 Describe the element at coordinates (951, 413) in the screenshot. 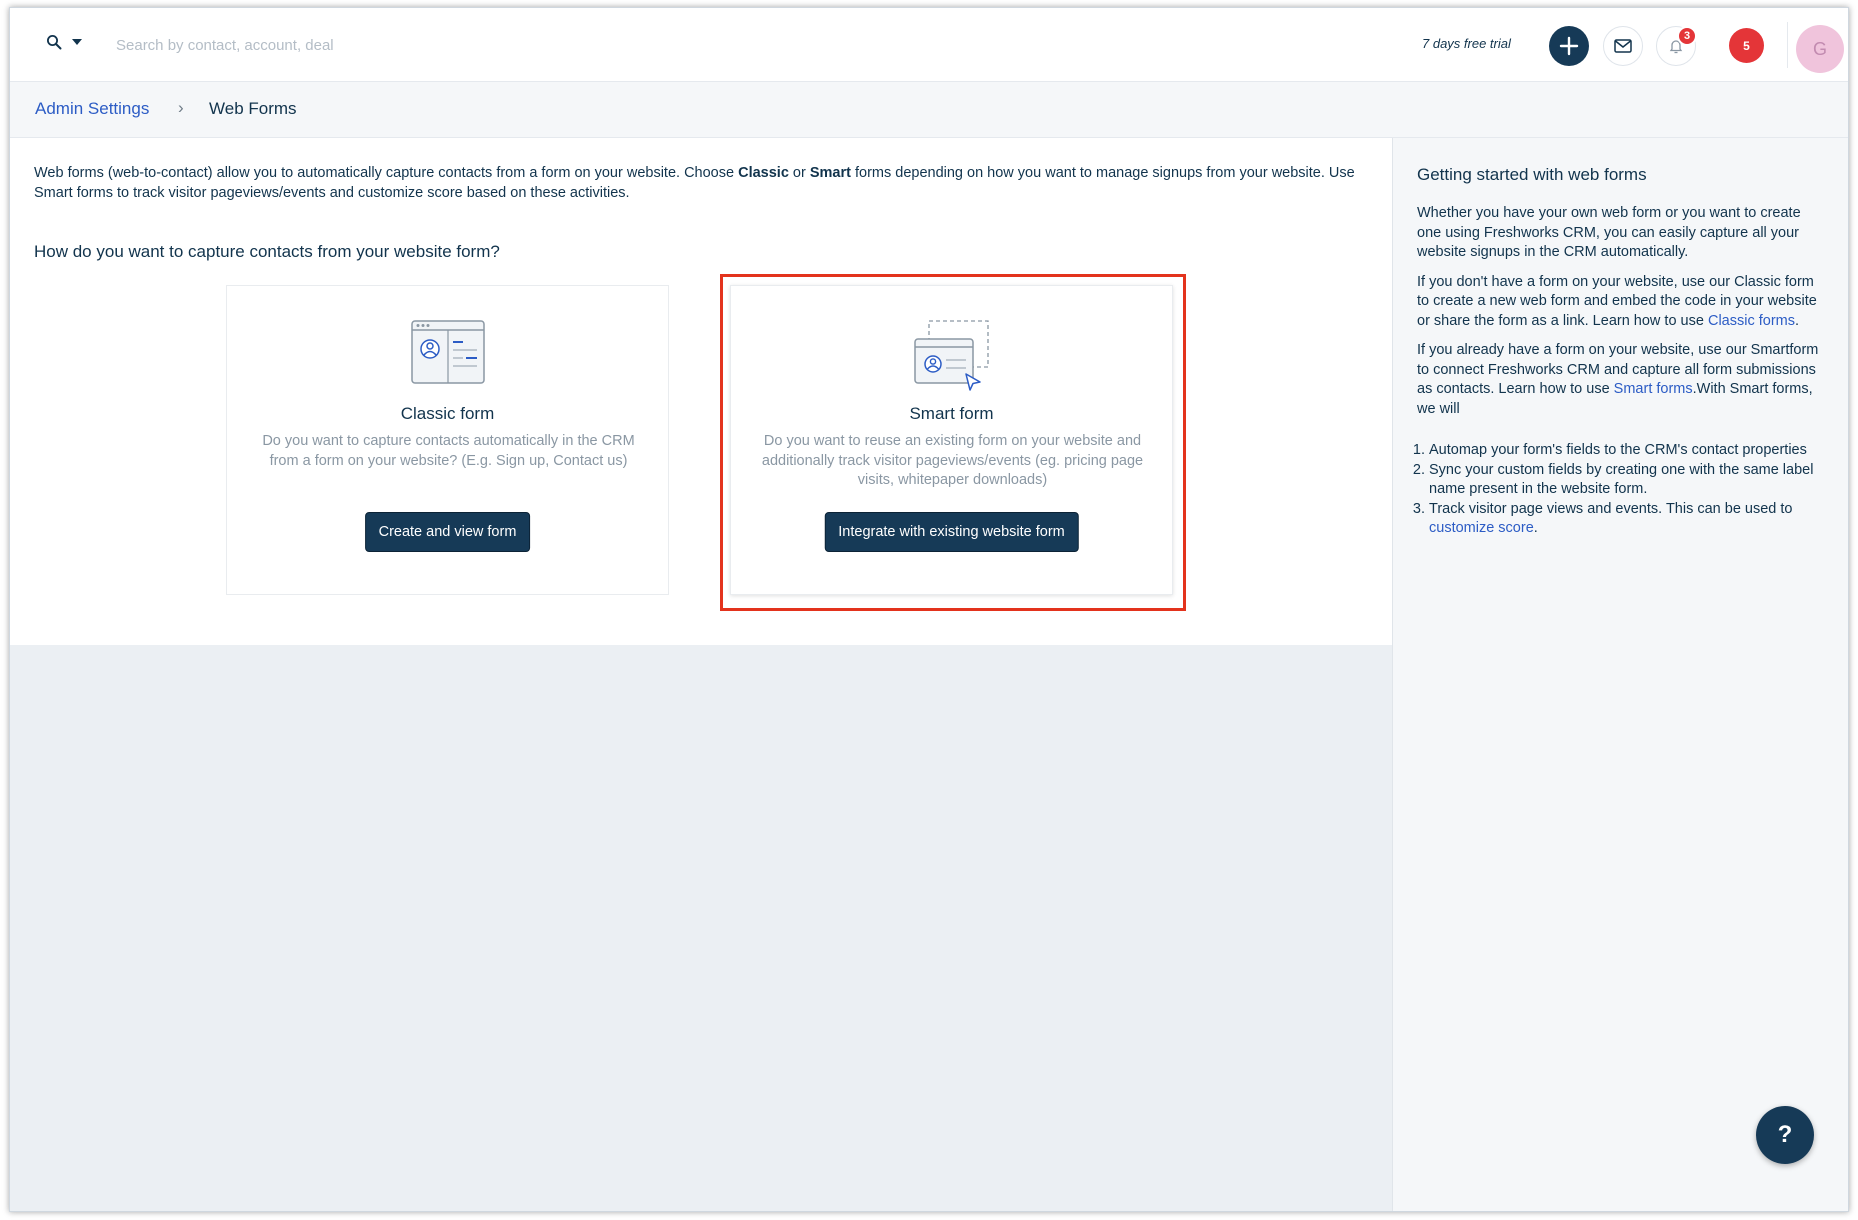

I see `smart-form-title: Smart form` at that location.